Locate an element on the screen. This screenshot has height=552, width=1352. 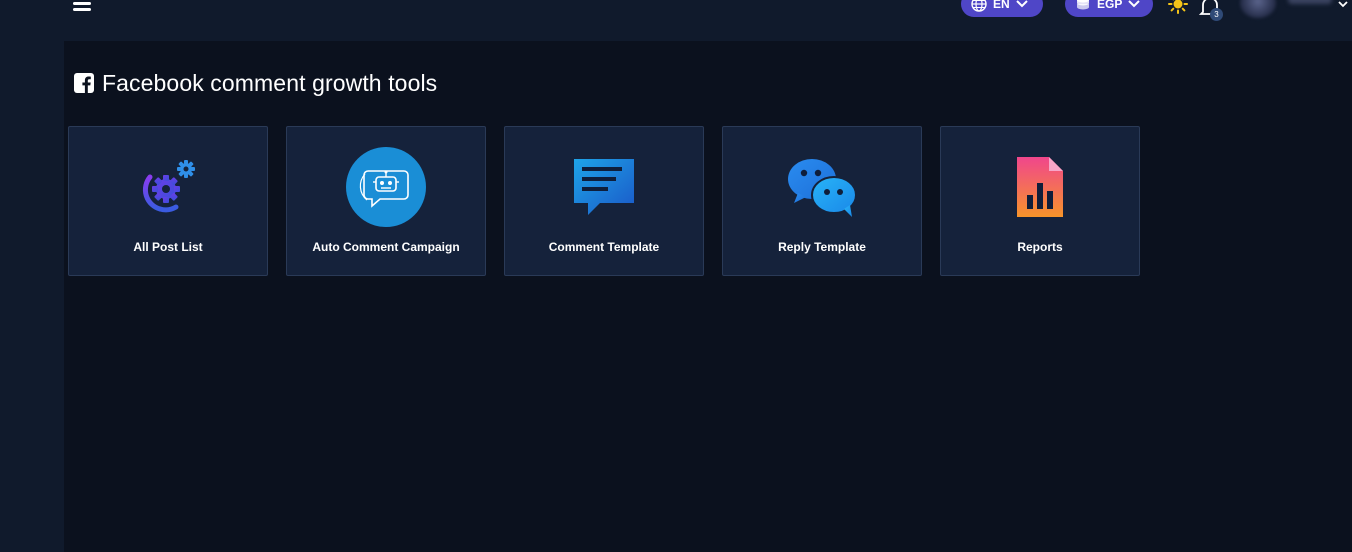
tool-card-label: Comment Template is located at coordinates (604, 247).